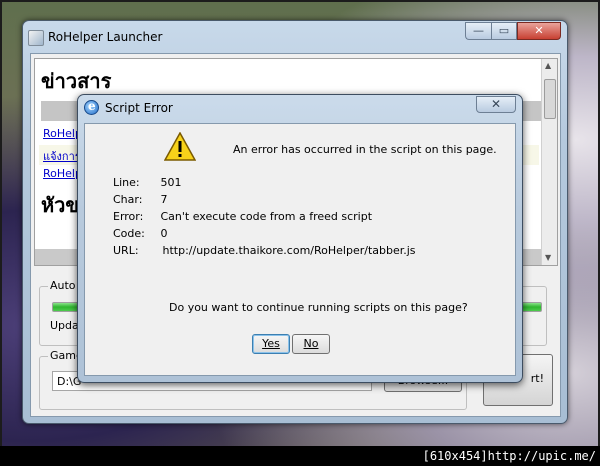  Describe the element at coordinates (60, 205) in the screenshot. I see `news-heading-topics: หัวข` at that location.